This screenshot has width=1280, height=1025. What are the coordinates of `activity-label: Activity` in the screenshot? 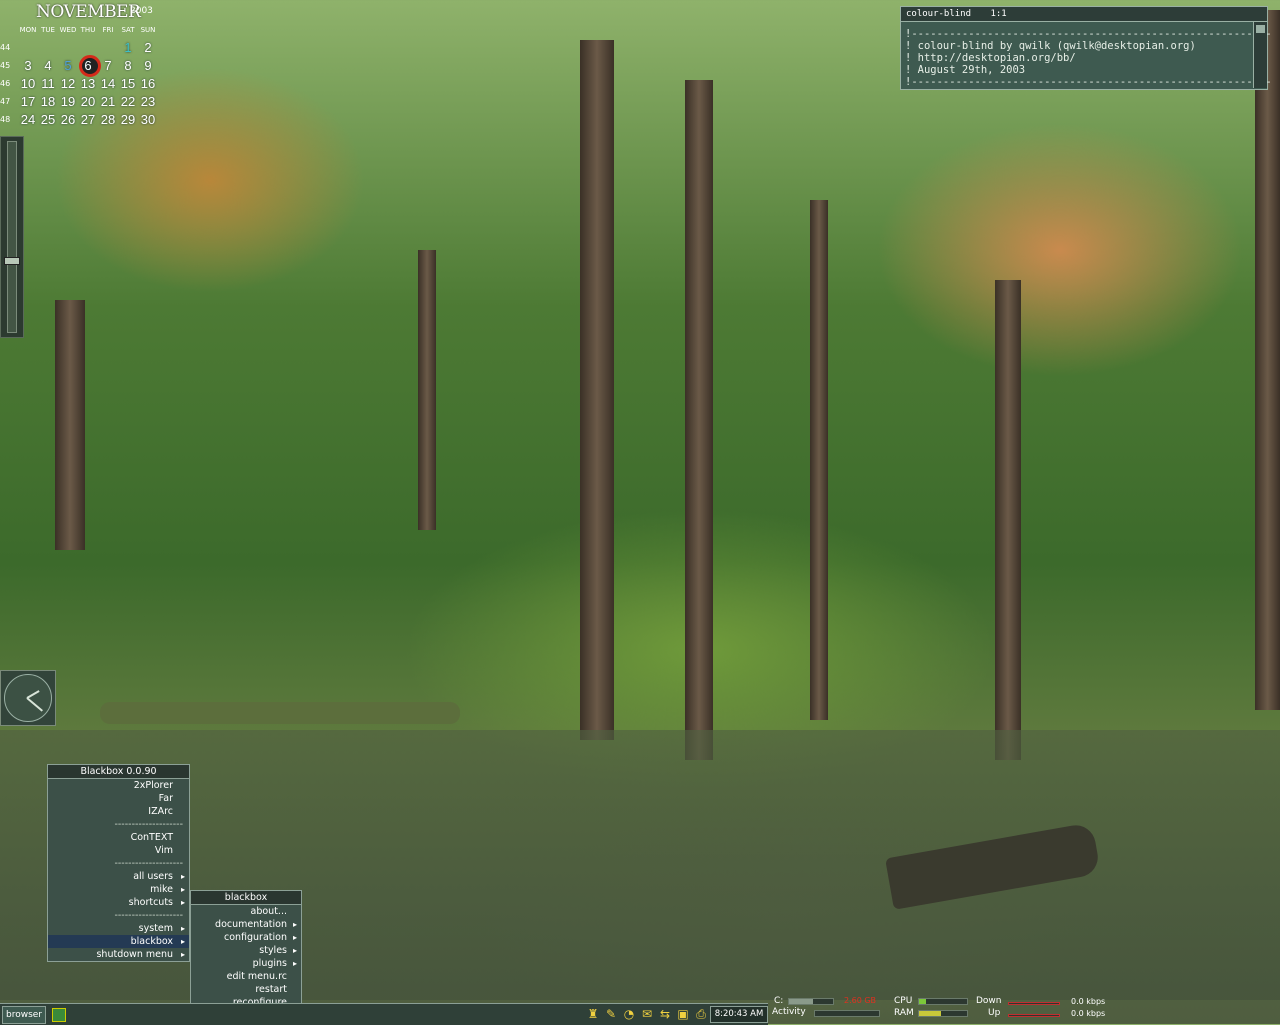 It's located at (789, 1012).